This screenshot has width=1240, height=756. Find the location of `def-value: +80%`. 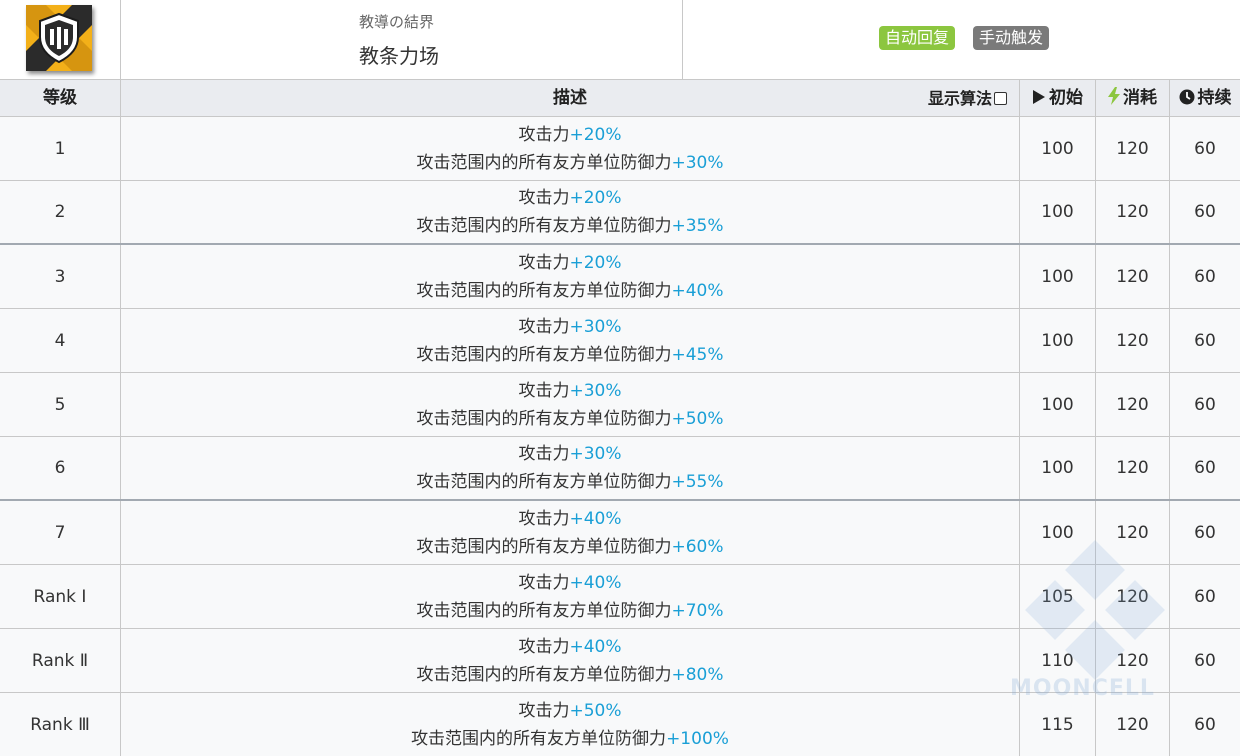

def-value: +80% is located at coordinates (697, 674).